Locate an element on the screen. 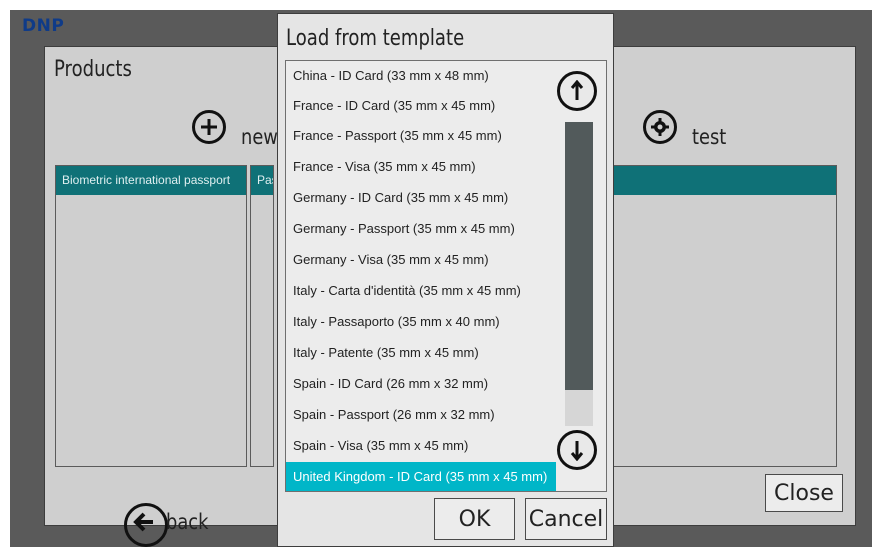  template-item: Spain - Passport (26 mm x 32 mm) is located at coordinates (421, 415).